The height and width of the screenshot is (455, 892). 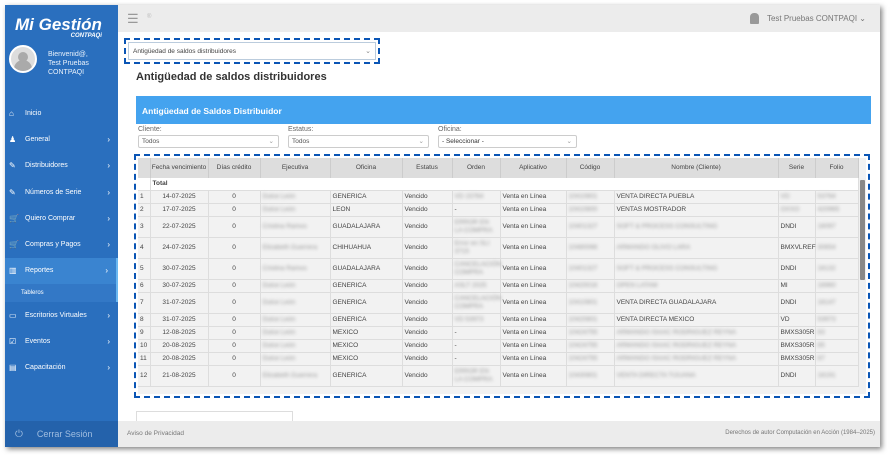 I want to click on cell-nombre-cliente-: OPEN LATAM, so click(x=696, y=286).